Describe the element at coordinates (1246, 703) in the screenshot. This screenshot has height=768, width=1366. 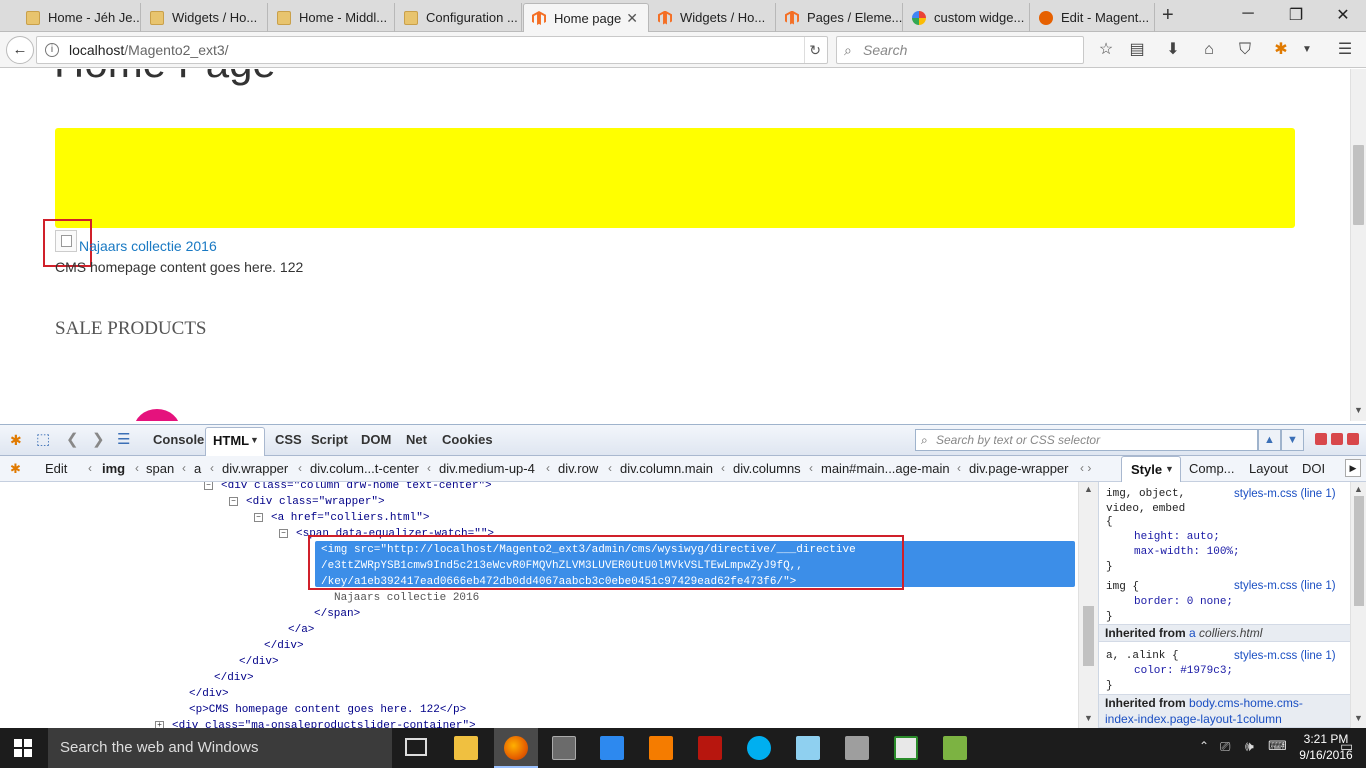
I see `inherited-element-link: body.cms-home.cms-` at that location.